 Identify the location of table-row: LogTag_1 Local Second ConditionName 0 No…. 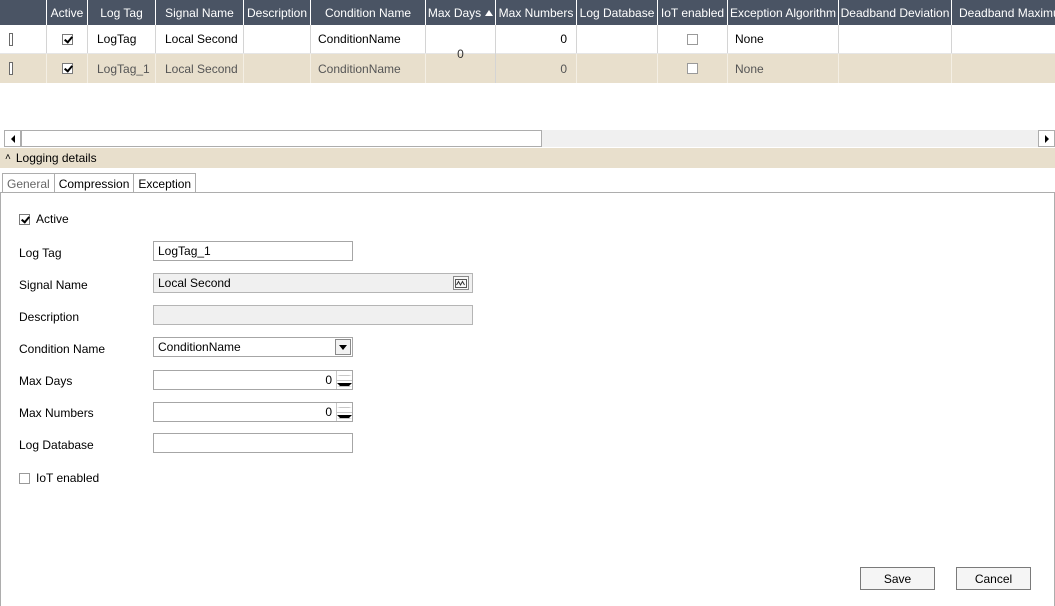
(527, 68).